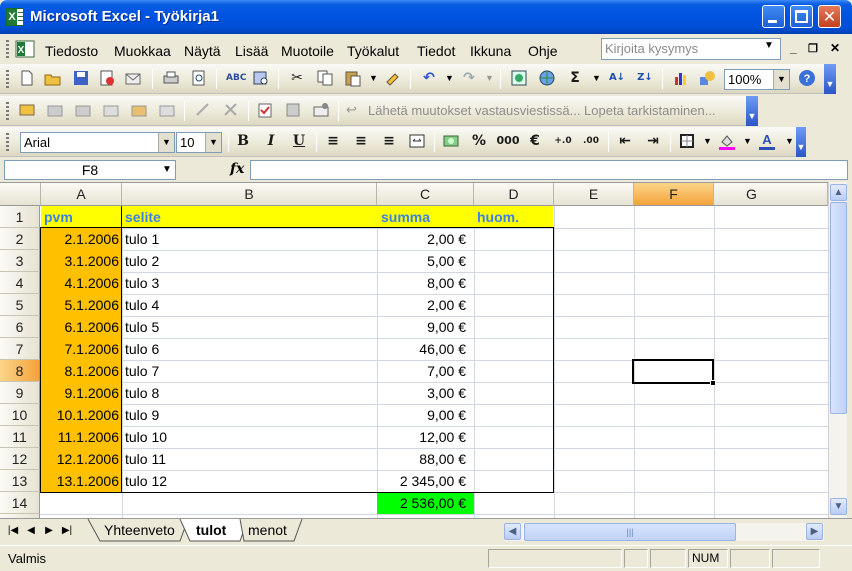 The height and width of the screenshot is (571, 852). I want to click on next-sheet-icon: ▶, so click(49, 531).